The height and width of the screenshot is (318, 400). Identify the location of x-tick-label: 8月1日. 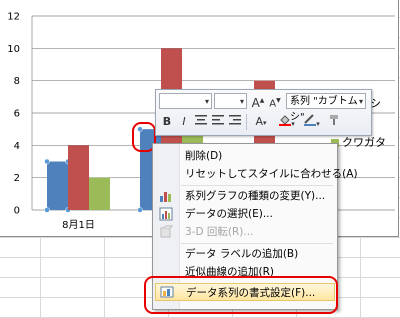
(78, 225).